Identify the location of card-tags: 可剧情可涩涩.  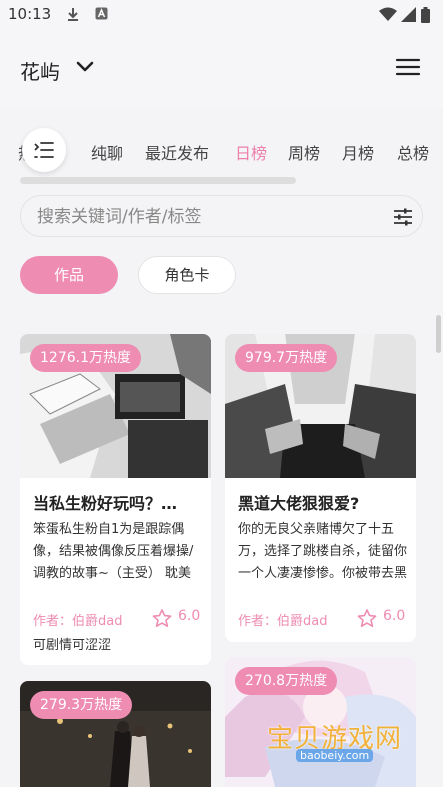
(72, 645).